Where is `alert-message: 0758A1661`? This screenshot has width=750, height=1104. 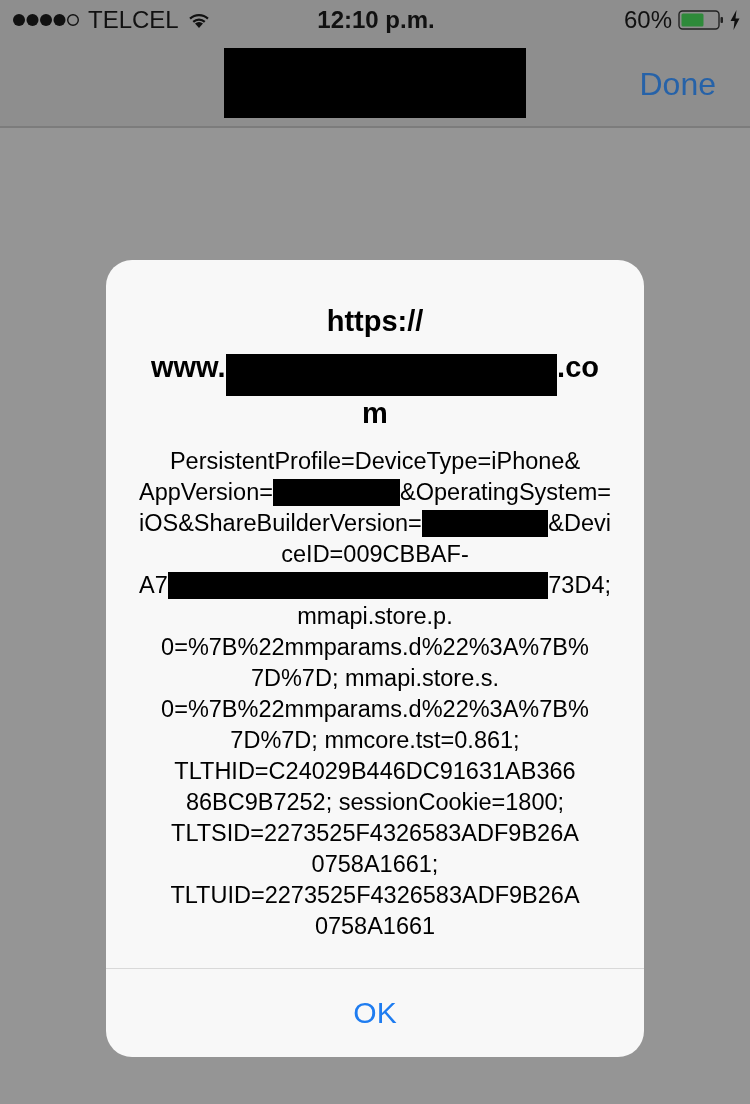
alert-message: 0758A1661 is located at coordinates (375, 926).